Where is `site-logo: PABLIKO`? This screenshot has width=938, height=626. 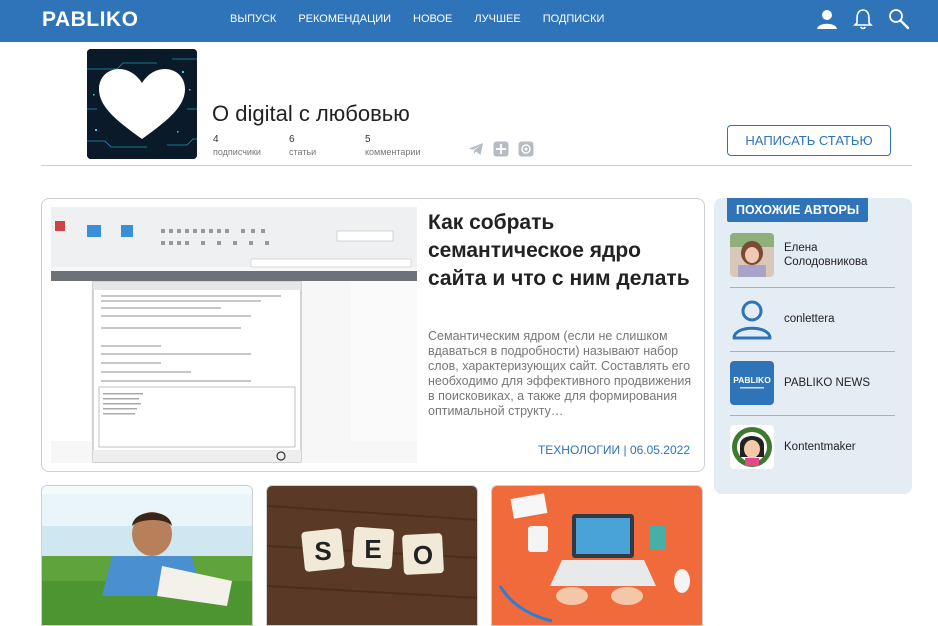 site-logo: PABLIKO is located at coordinates (90, 20).